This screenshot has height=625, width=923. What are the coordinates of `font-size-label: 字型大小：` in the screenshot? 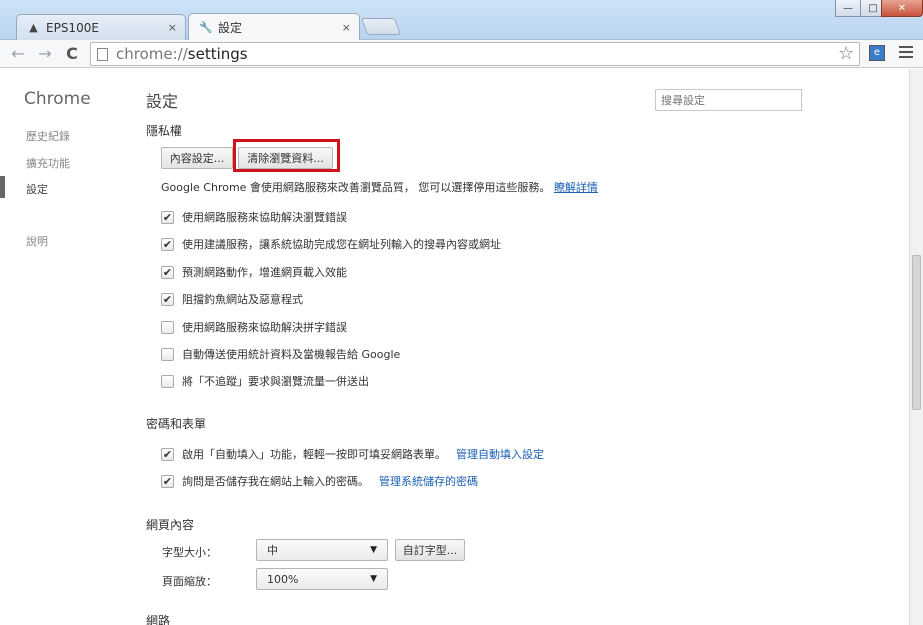 It's located at (189, 552).